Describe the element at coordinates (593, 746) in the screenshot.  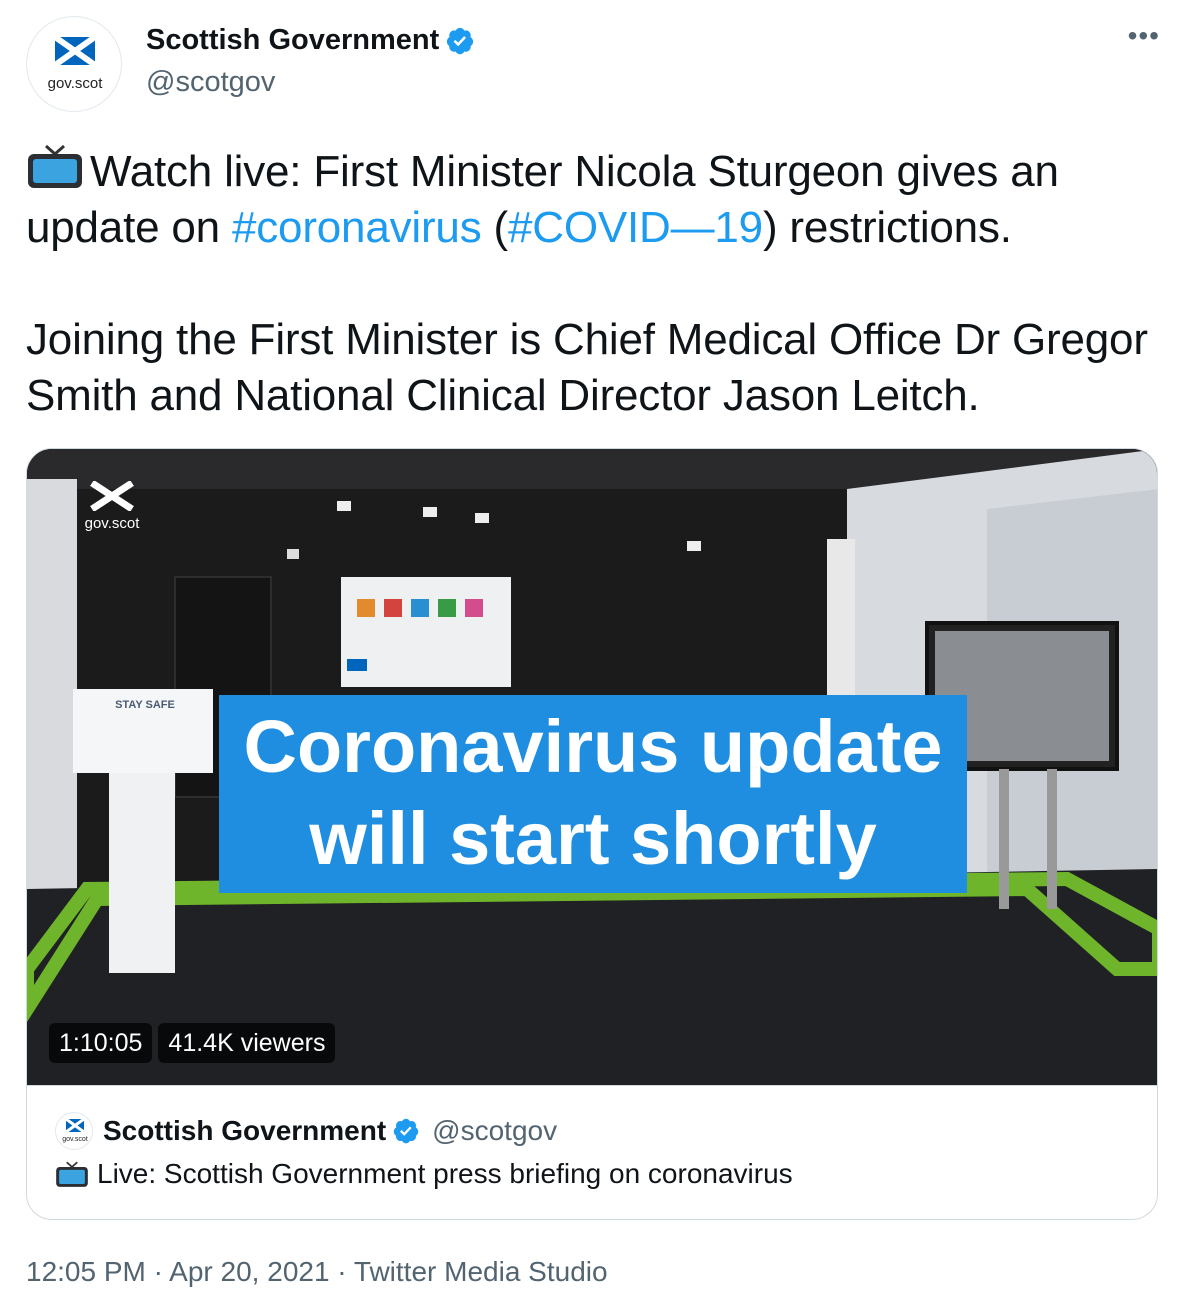
I see `banner-line-1: Coronavirus update` at that location.